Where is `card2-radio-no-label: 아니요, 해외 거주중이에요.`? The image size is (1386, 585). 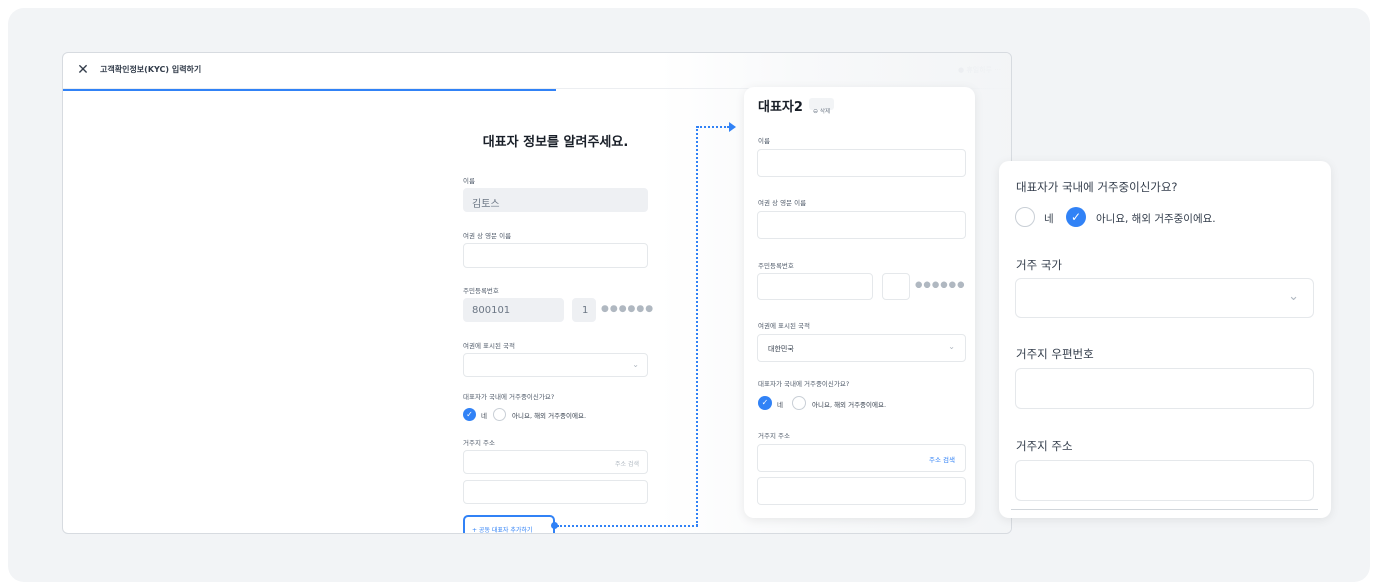 card2-radio-no-label: 아니요, 해외 거주중이에요. is located at coordinates (849, 405).